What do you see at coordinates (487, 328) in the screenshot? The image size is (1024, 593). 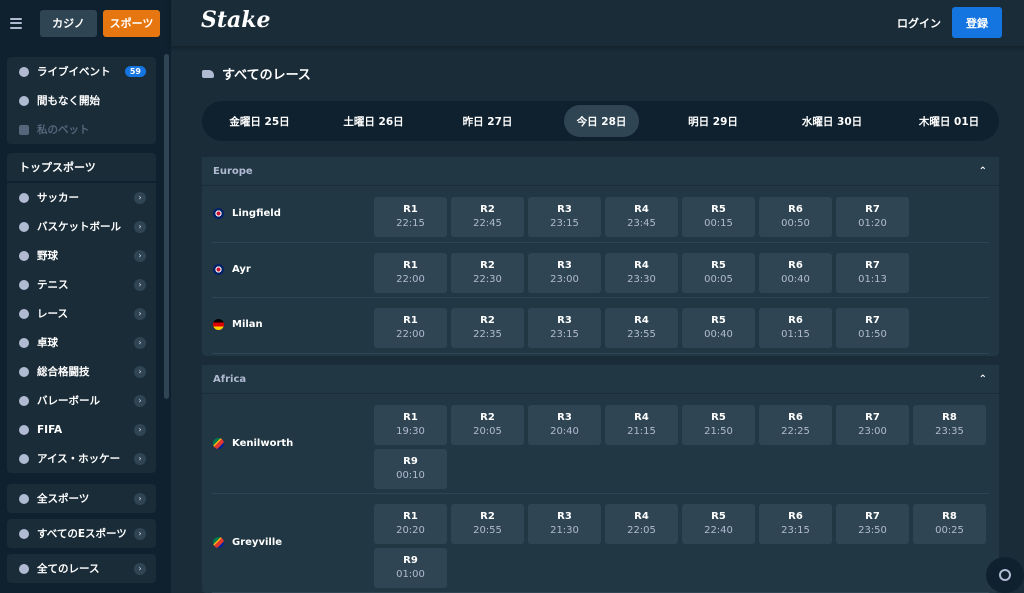 I see `race-button: R2 22:35` at bounding box center [487, 328].